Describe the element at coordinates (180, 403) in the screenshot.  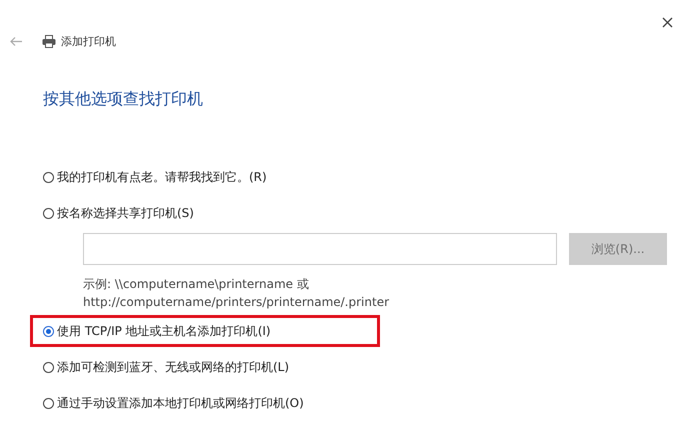
I see `option-label: 通过手动设置添加本地打印机或网络打印机(O)` at that location.